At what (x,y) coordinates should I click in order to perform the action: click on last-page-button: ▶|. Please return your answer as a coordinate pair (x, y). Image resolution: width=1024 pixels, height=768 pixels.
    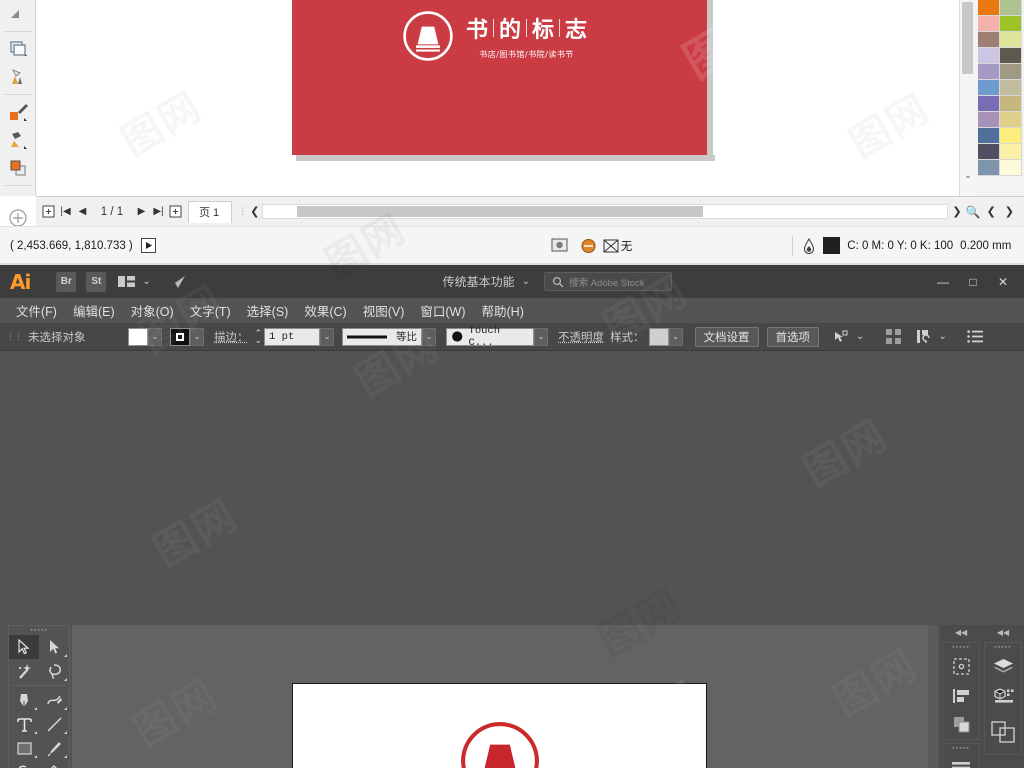
    Looking at the image, I should click on (158, 212).